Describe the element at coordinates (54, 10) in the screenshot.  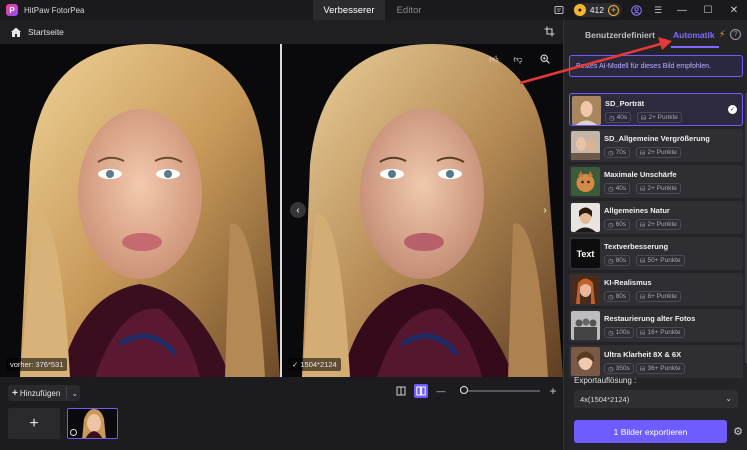
I see `app-title: HitPaw FotorPea` at that location.